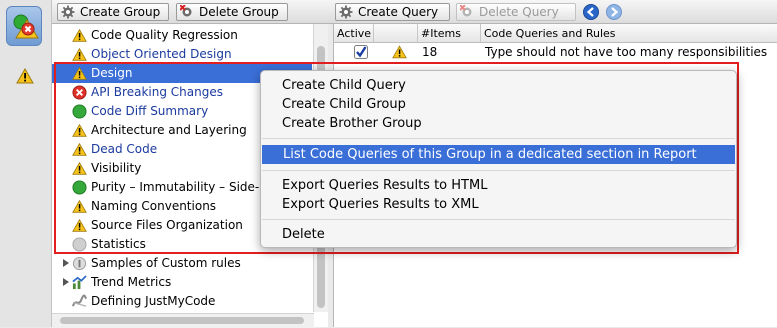 This screenshot has height=328, width=777. What do you see at coordinates (79, 300) in the screenshot?
I see `justmycode-icon` at bounding box center [79, 300].